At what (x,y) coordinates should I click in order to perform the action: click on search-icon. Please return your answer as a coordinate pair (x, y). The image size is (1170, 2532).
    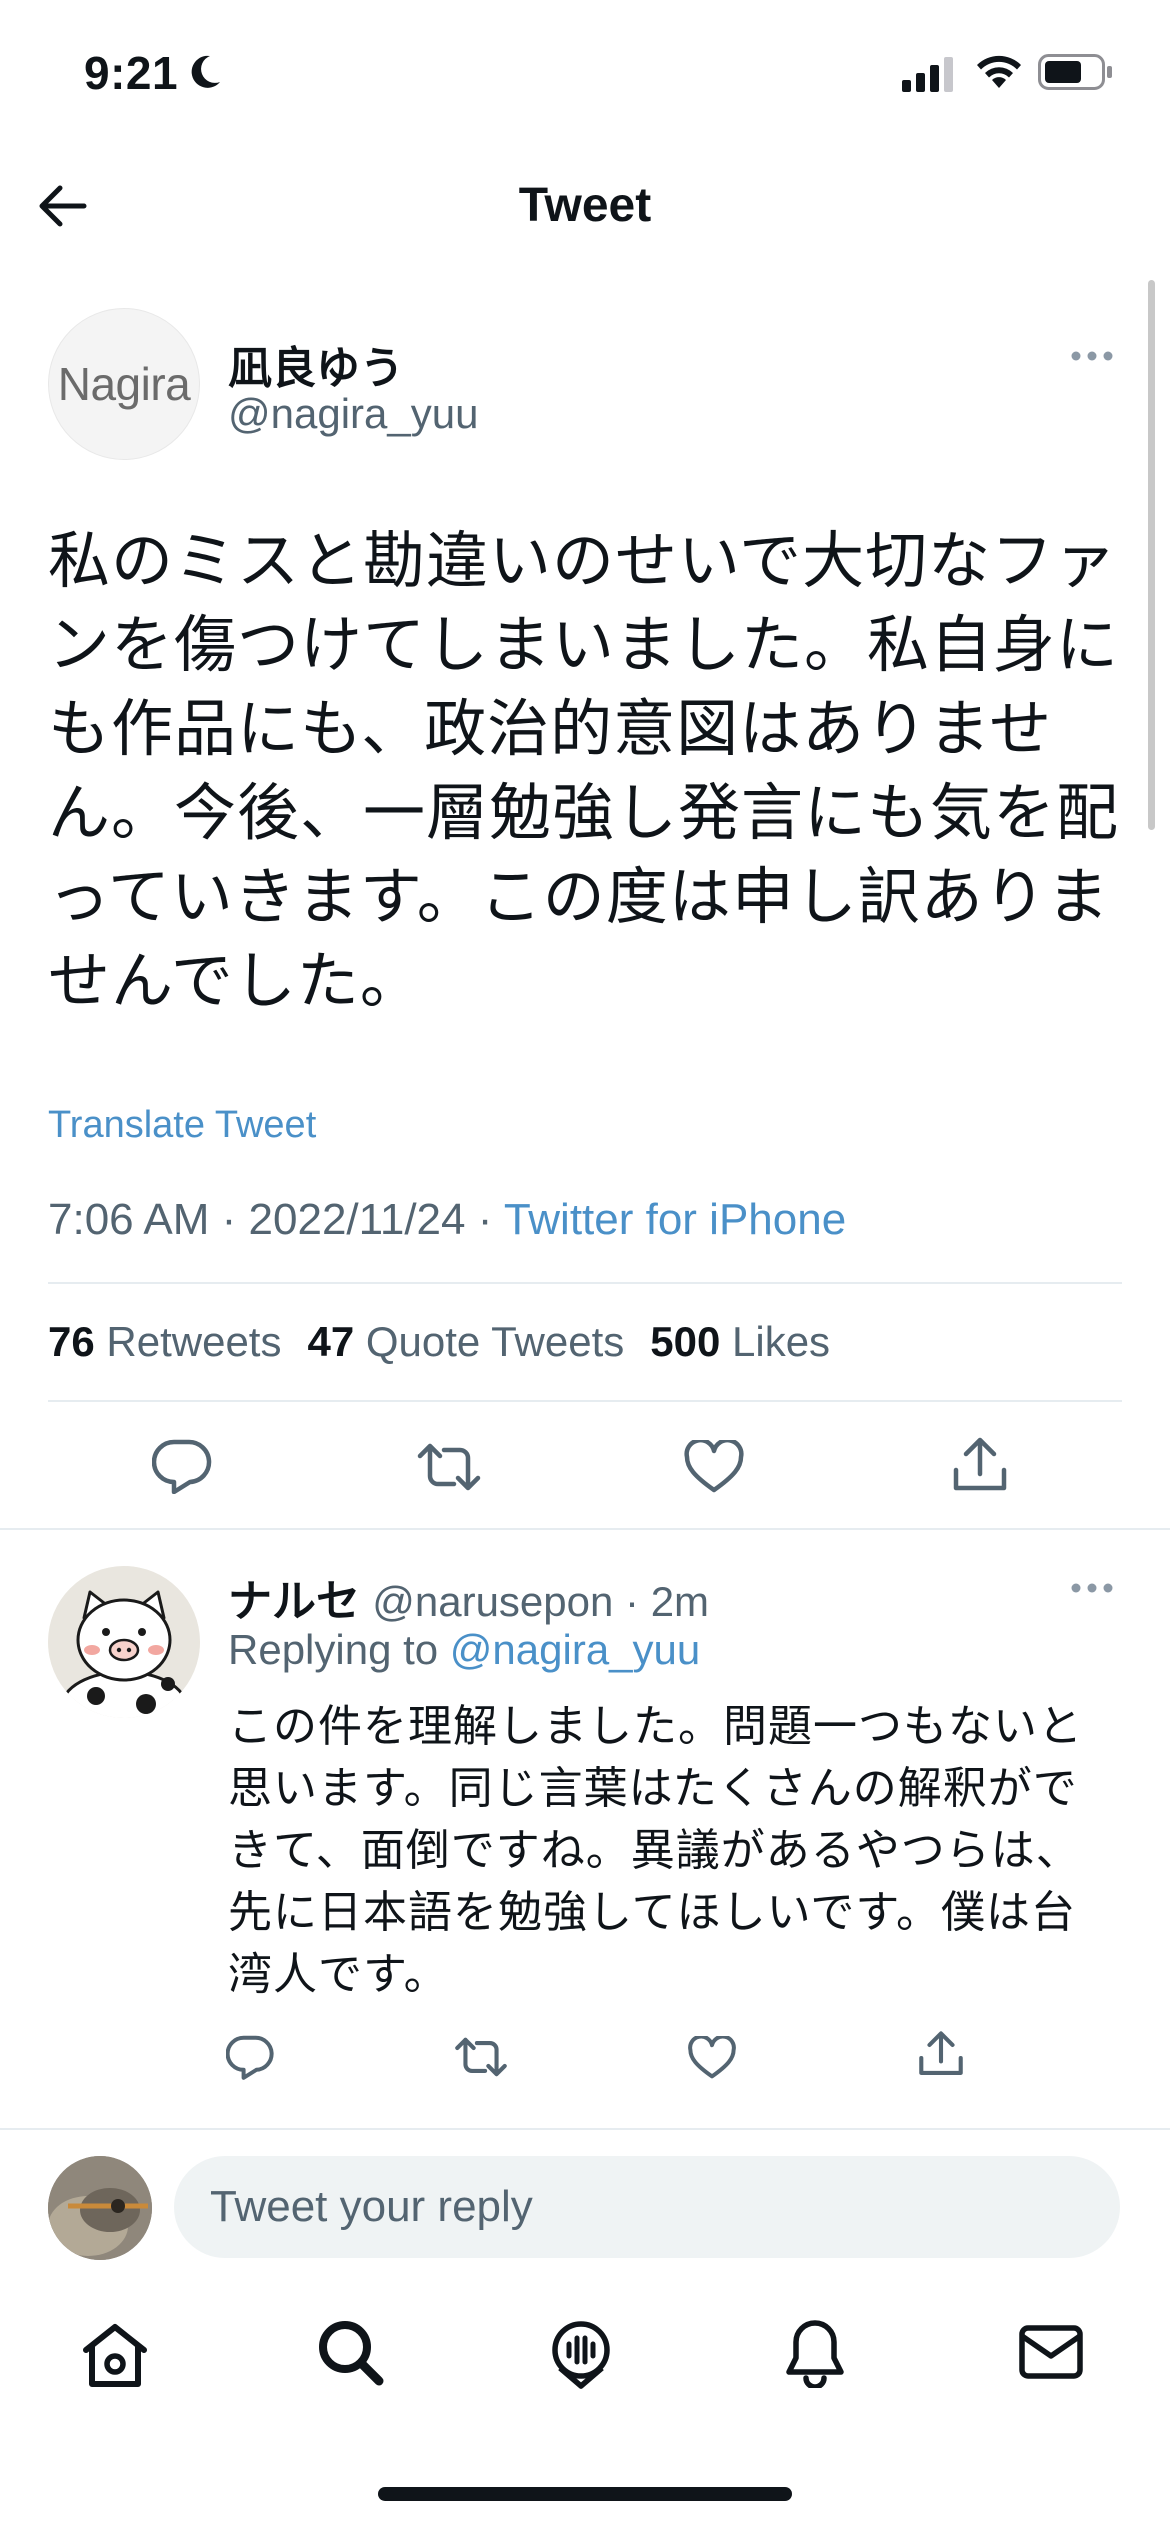
    Looking at the image, I should click on (351, 2353).